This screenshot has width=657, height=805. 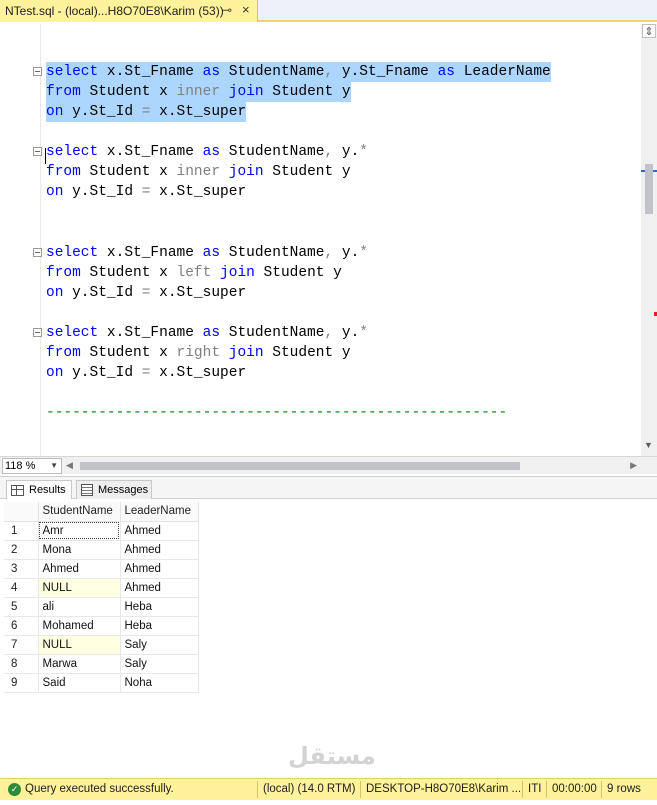 I want to click on status-database: ITI, so click(x=535, y=789).